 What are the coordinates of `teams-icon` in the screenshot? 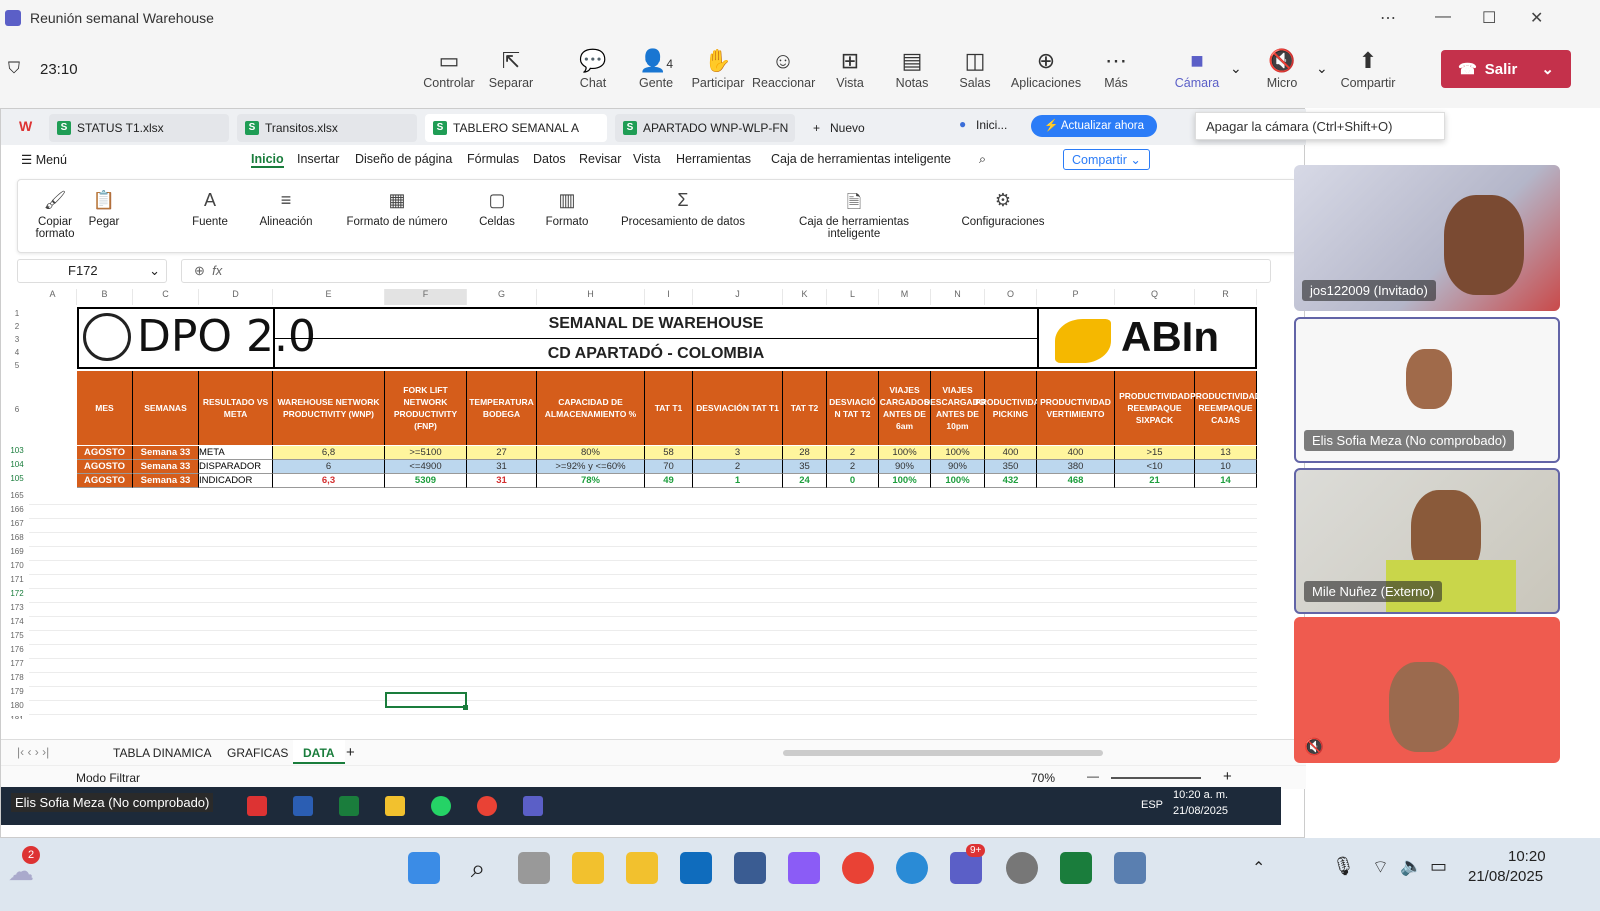 It's located at (533, 806).